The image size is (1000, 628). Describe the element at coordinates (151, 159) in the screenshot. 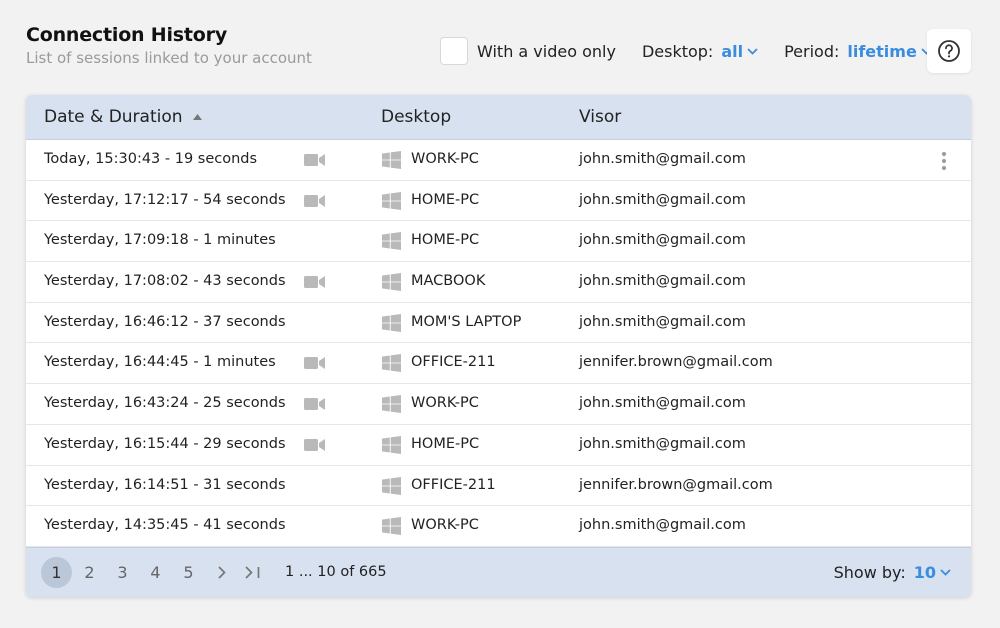

I see `session-date-duration: Today, 15:30:43 - 19 seconds` at that location.